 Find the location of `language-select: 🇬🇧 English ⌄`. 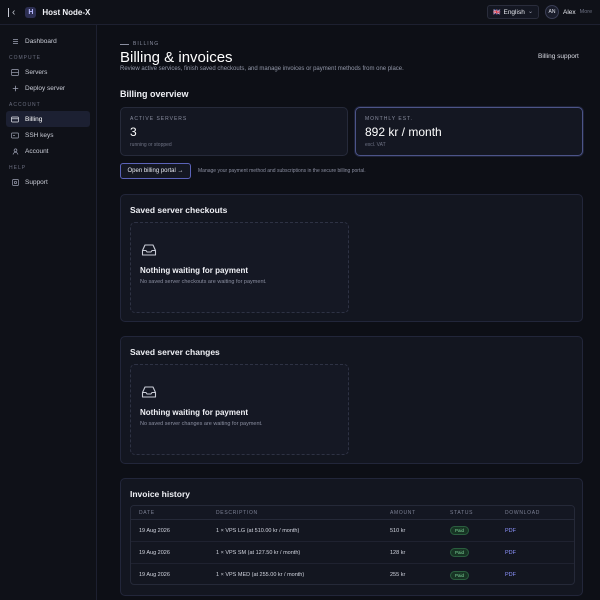

language-select: 🇬🇧 English ⌄ is located at coordinates (513, 12).